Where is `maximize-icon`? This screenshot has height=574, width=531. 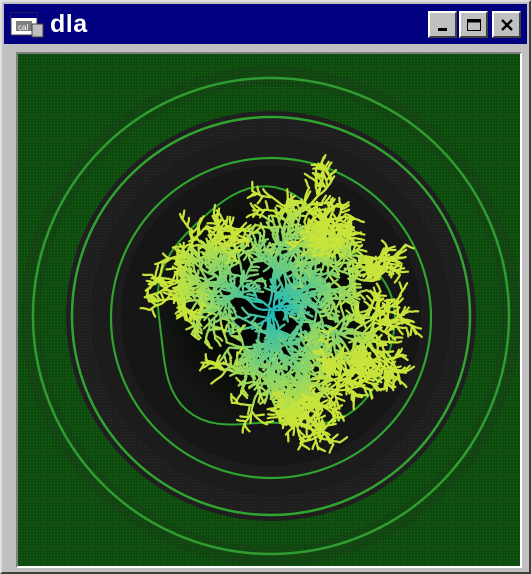 maximize-icon is located at coordinates (473, 24).